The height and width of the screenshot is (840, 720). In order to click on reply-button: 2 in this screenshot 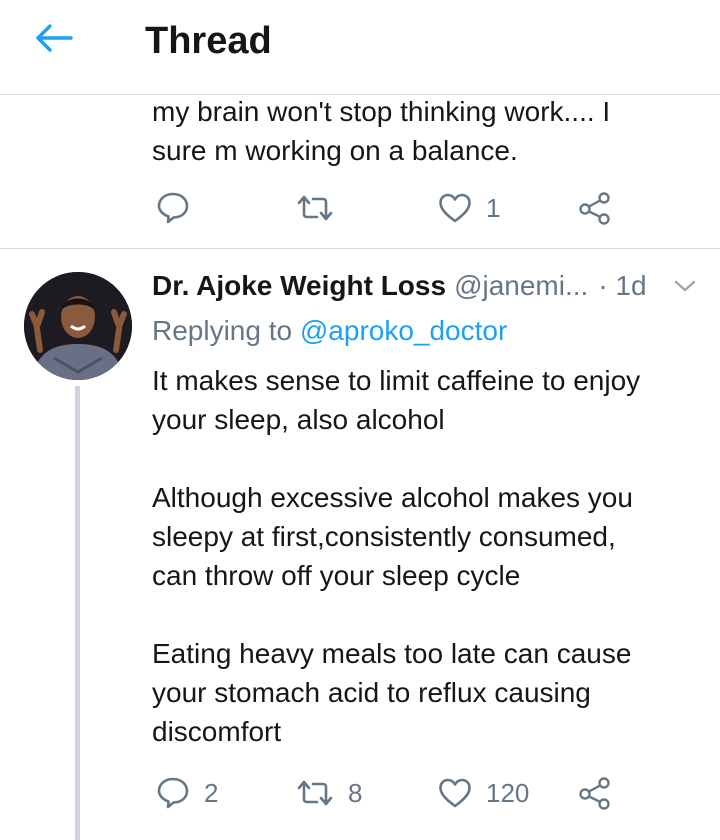, I will do `click(187, 793)`.